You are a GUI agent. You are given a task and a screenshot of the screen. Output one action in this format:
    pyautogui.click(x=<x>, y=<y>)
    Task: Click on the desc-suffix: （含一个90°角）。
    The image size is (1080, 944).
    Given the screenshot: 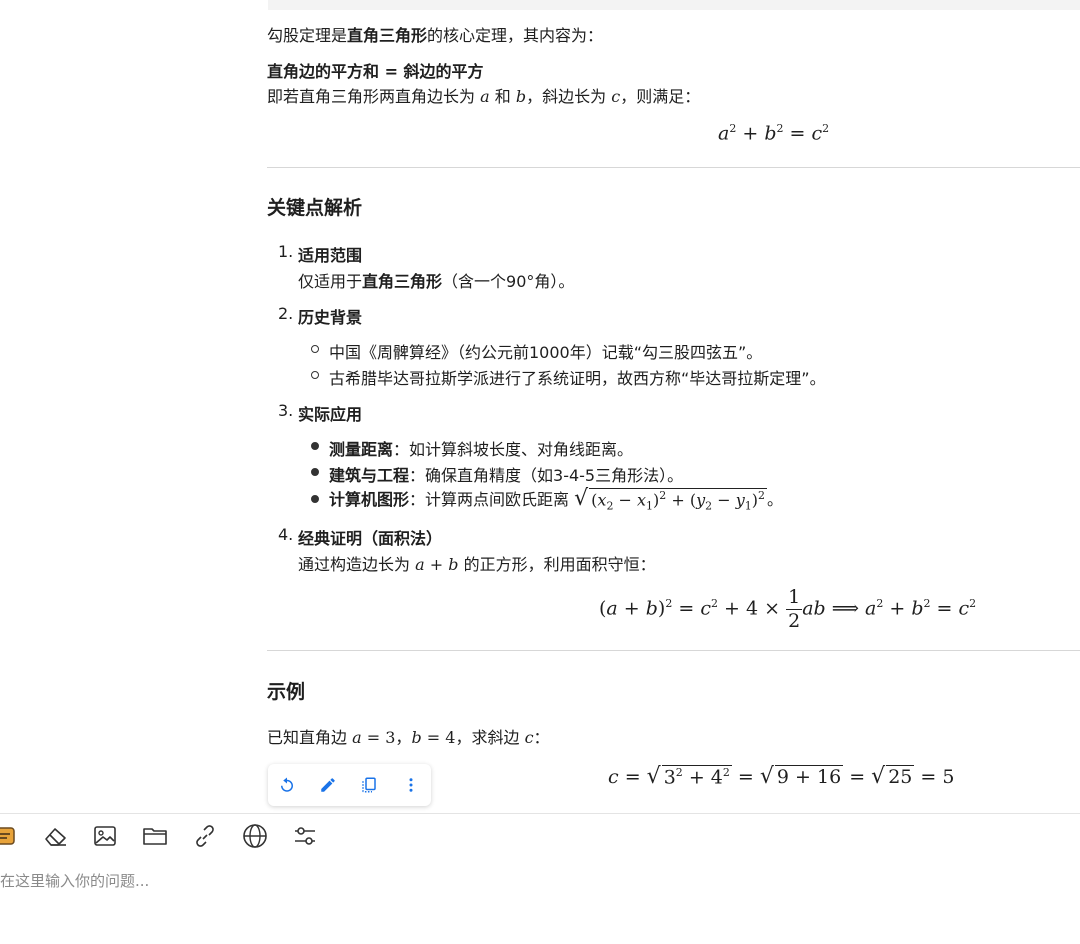 What is the action you would take?
    pyautogui.click(x=508, y=281)
    